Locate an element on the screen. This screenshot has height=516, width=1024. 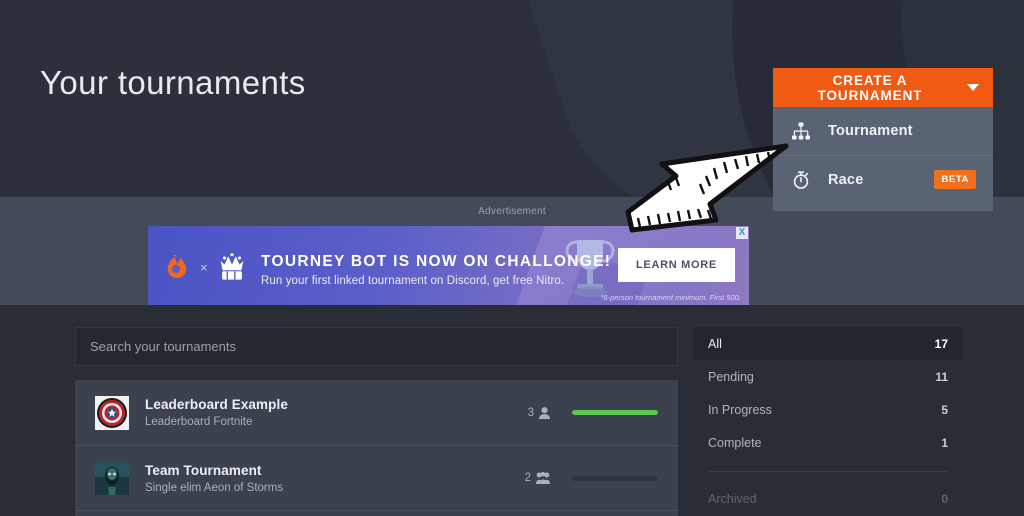
times-icon: × is located at coordinates (204, 267).